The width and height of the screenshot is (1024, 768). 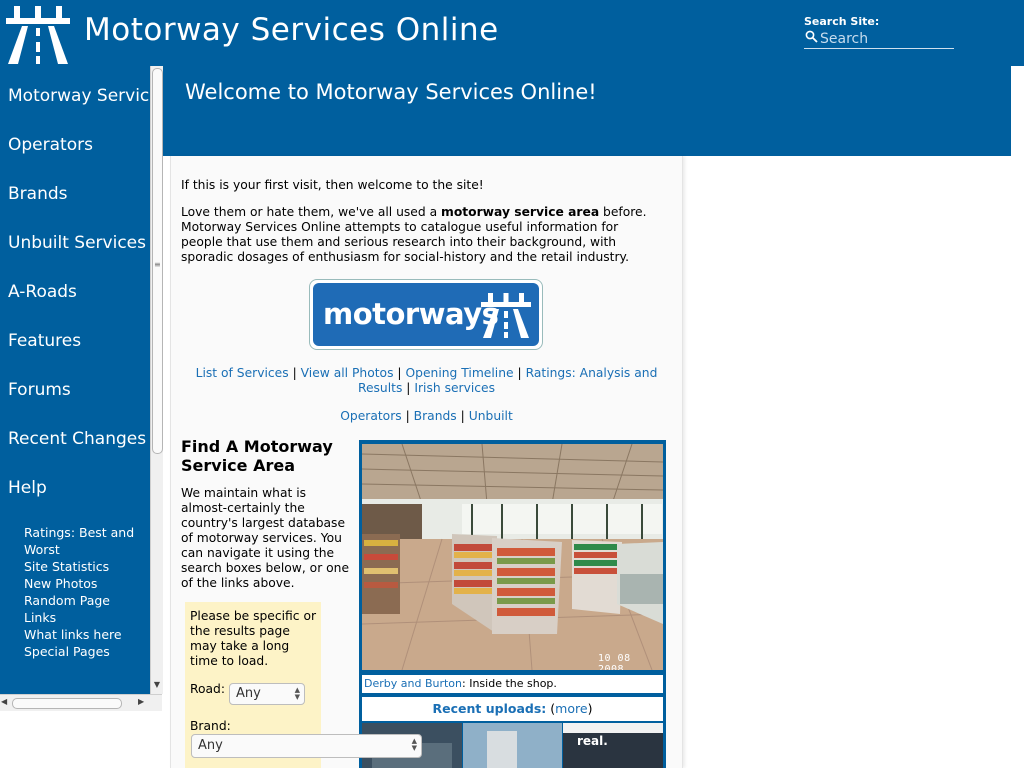 What do you see at coordinates (38, 34) in the screenshot?
I see `motorway-logo-icon` at bounding box center [38, 34].